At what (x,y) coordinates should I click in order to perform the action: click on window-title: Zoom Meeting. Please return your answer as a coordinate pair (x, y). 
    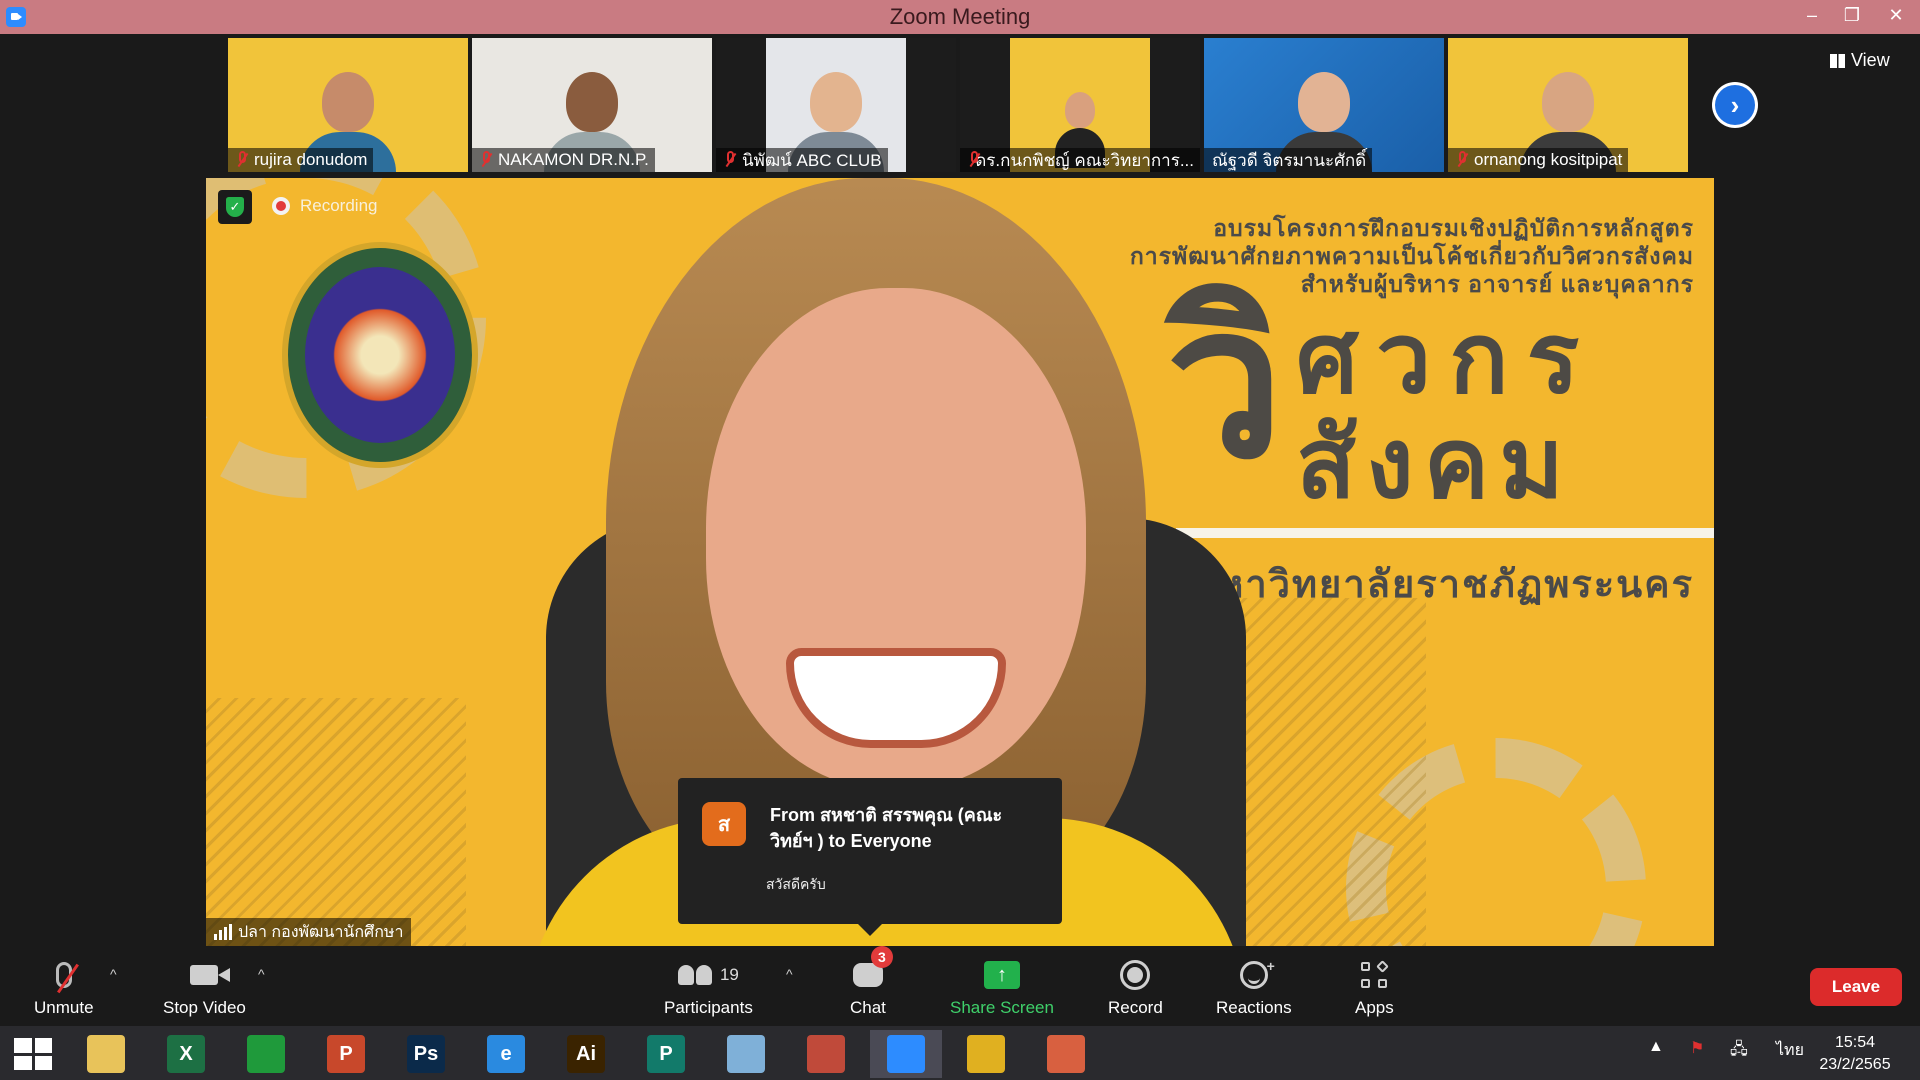
    Looking at the image, I should click on (960, 16).